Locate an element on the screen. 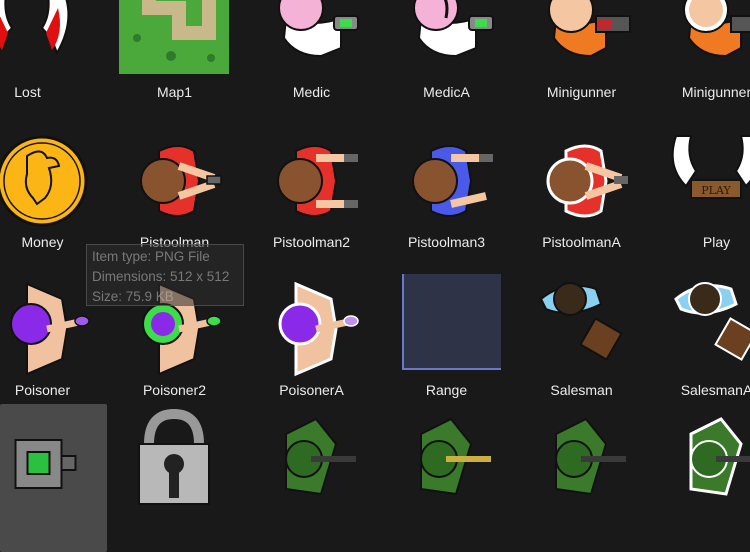  file-name: Pistoolman2 is located at coordinates (311, 242).